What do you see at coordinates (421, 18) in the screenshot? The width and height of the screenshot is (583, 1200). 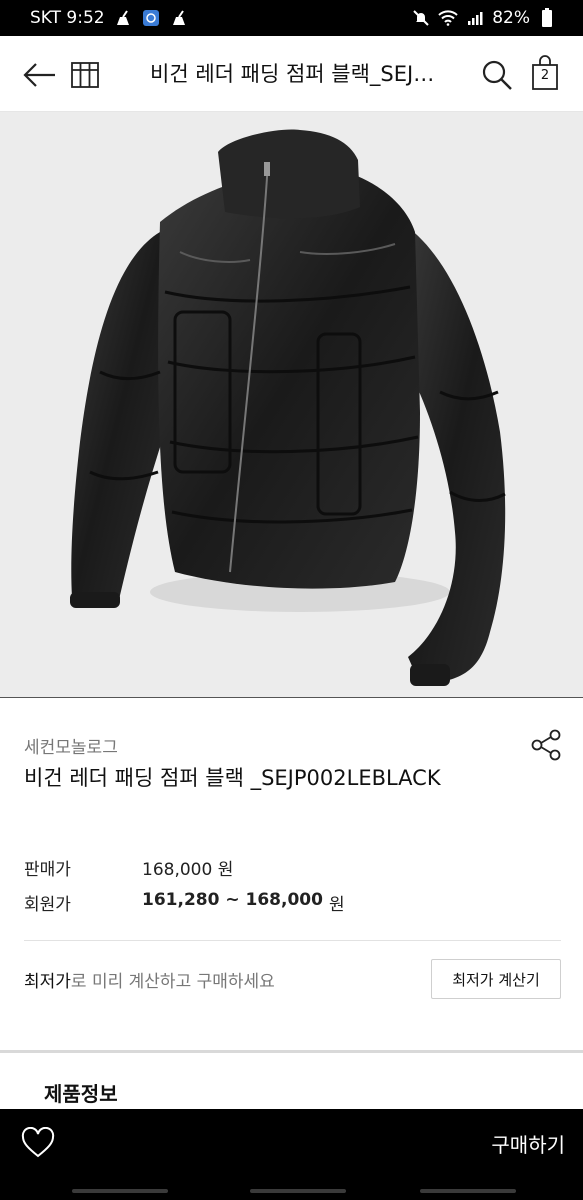 I see `mute-icon` at bounding box center [421, 18].